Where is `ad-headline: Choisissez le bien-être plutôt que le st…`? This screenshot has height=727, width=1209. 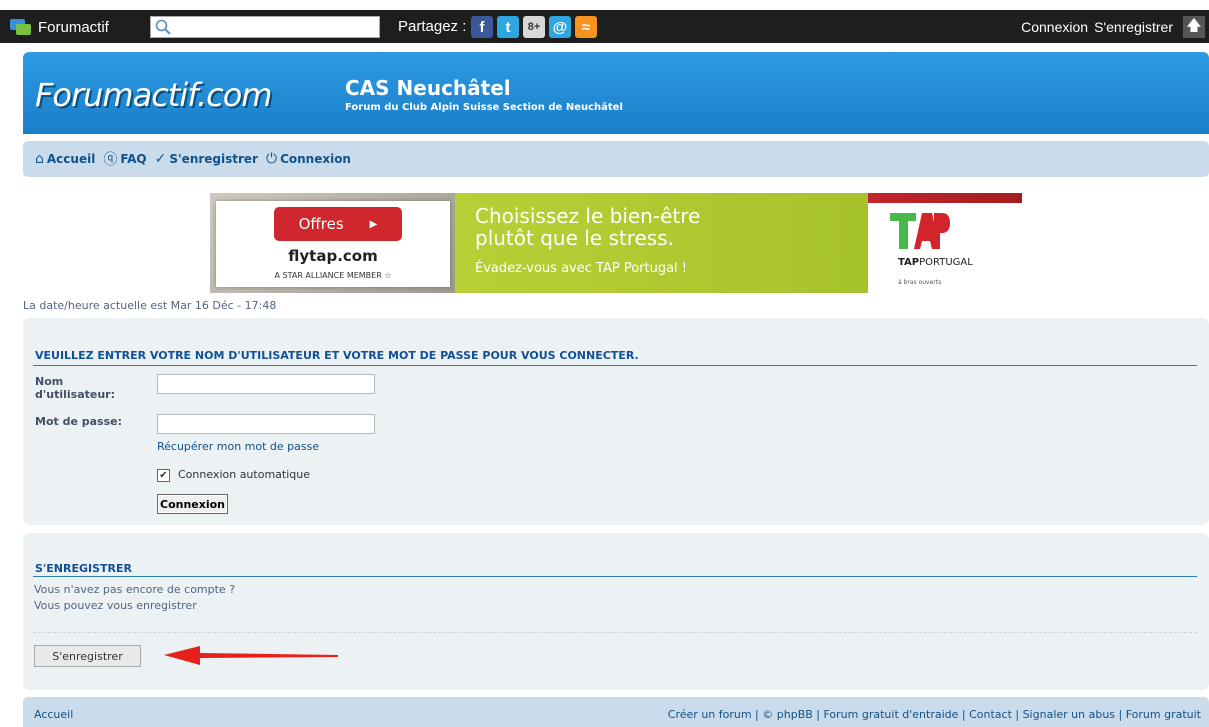
ad-headline: Choisissez le bien-être plutôt que le st… is located at coordinates (587, 227).